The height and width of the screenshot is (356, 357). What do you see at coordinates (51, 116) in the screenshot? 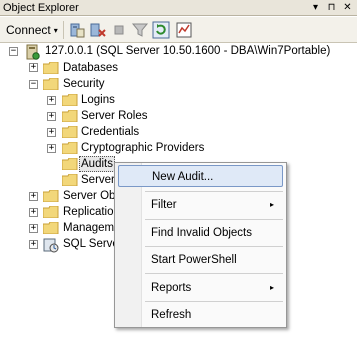
I see `server-roles-expander: +` at bounding box center [51, 116].